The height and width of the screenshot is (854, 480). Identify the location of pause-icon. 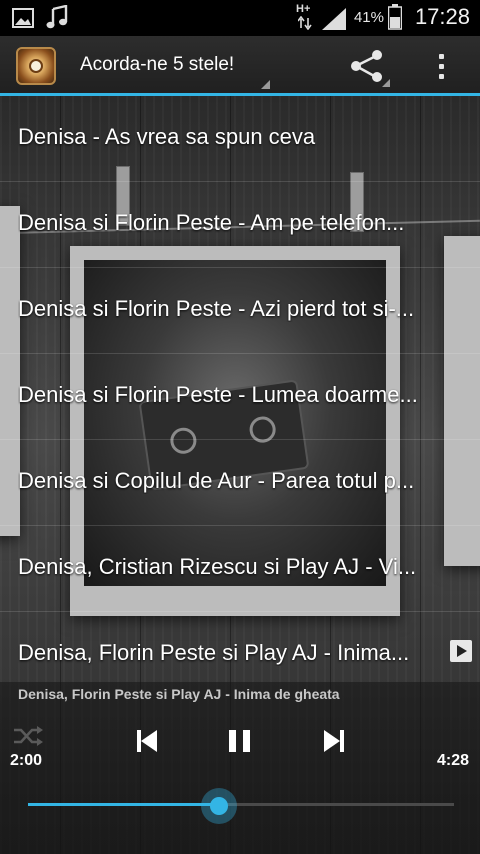
(239, 741).